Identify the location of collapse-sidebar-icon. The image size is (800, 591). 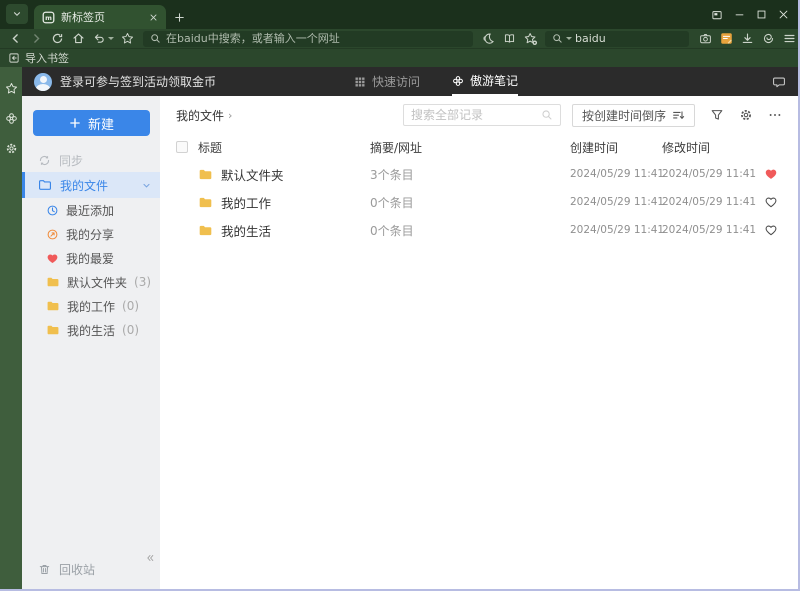
(150, 558).